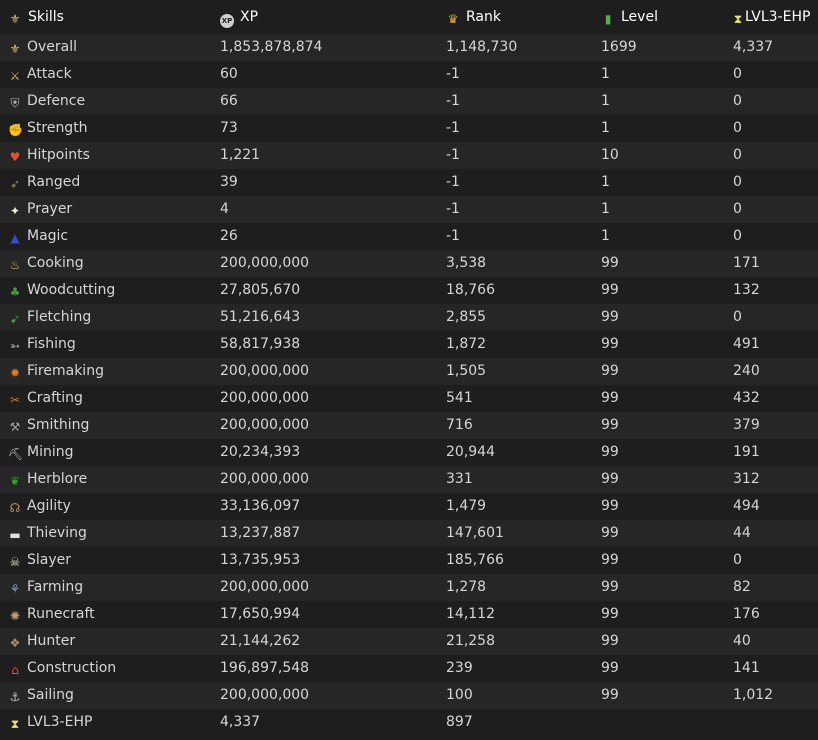 This screenshot has width=818, height=740. I want to click on xp-cell: 4,337, so click(240, 722).